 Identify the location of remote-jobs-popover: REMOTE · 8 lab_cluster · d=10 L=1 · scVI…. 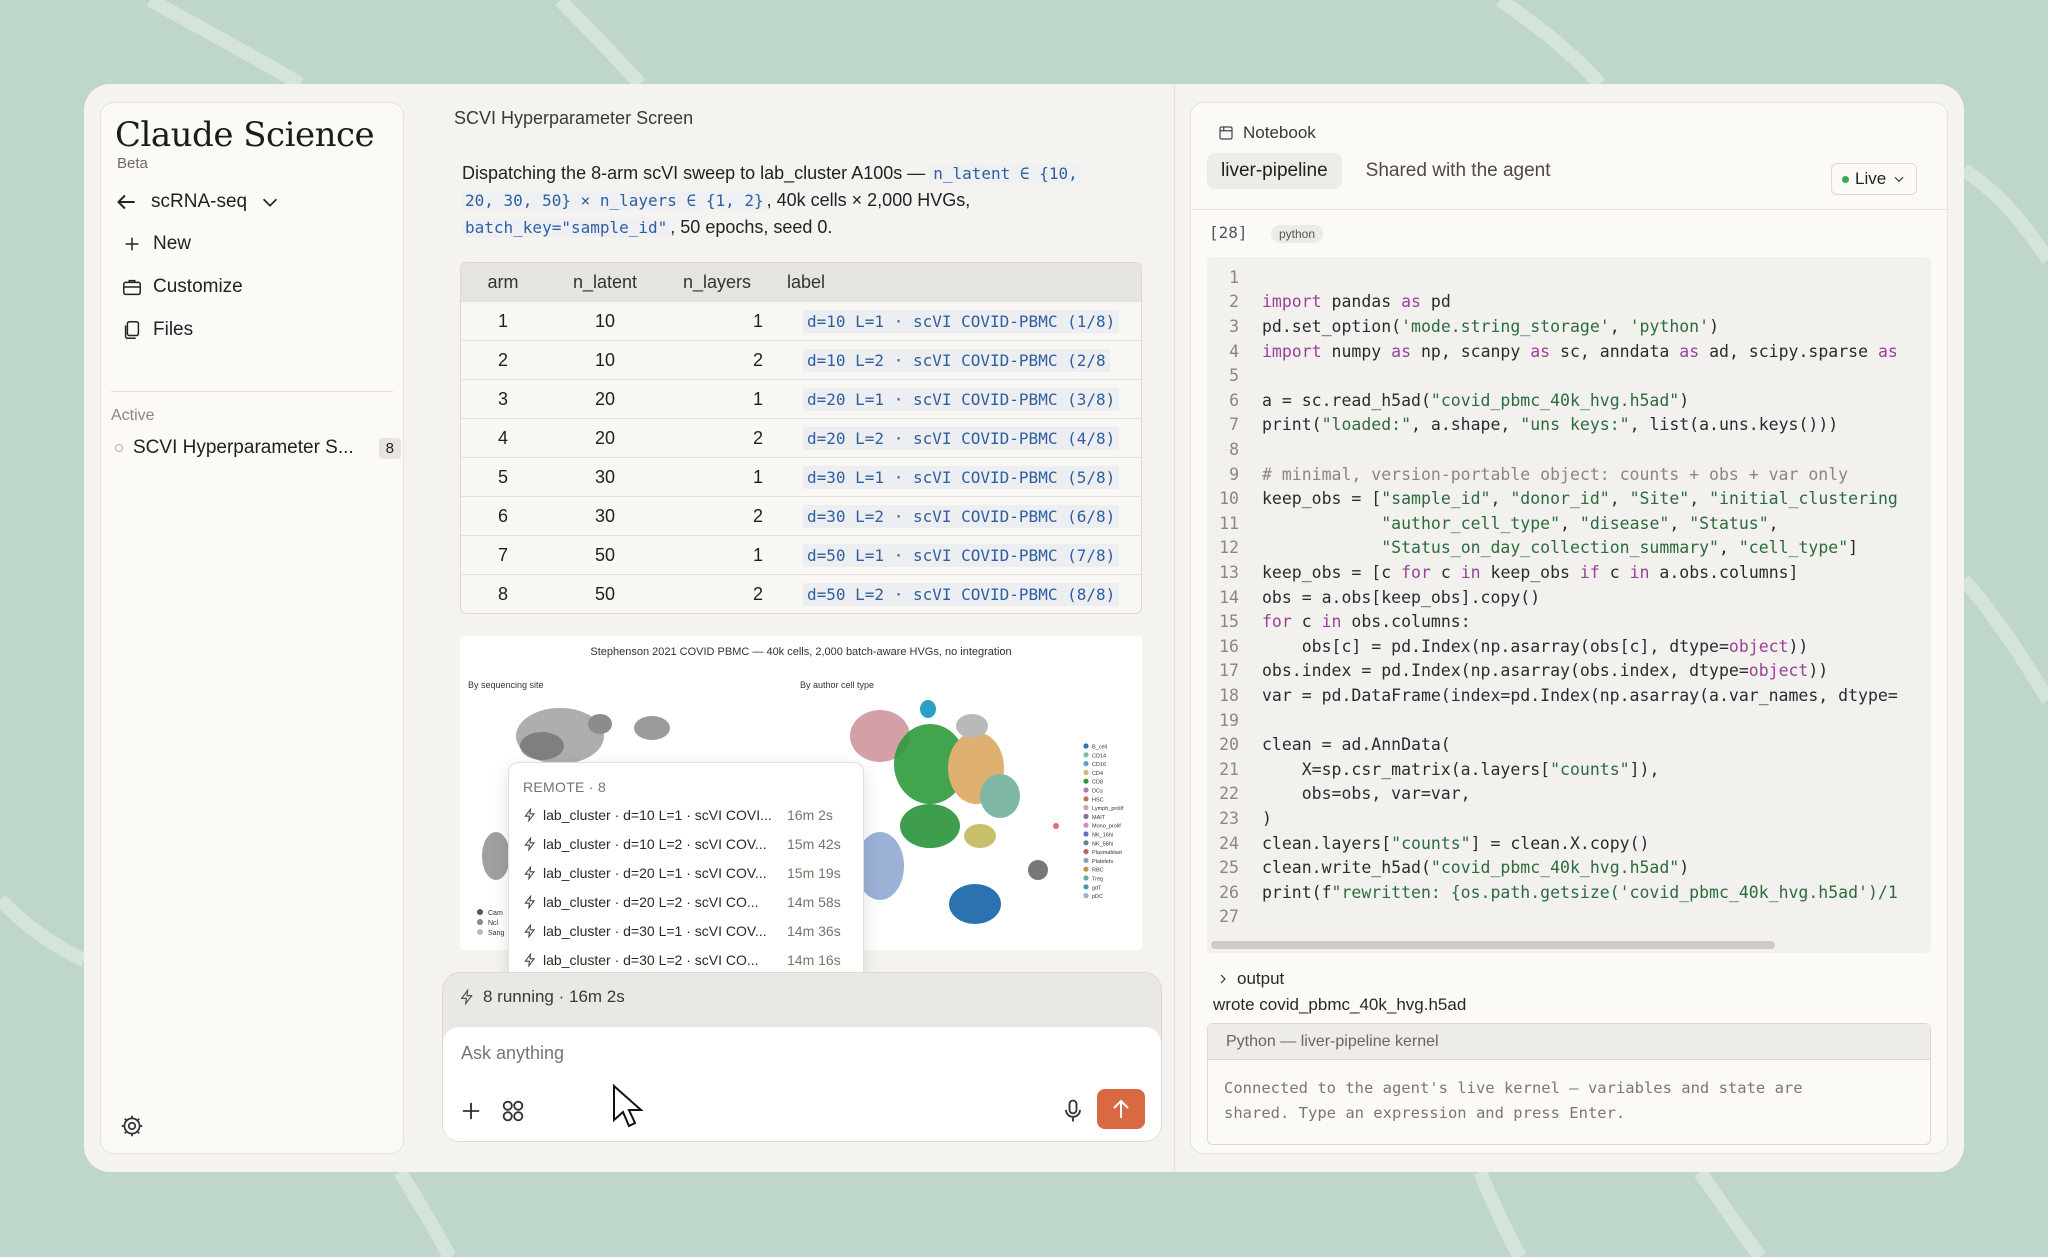
(686, 874).